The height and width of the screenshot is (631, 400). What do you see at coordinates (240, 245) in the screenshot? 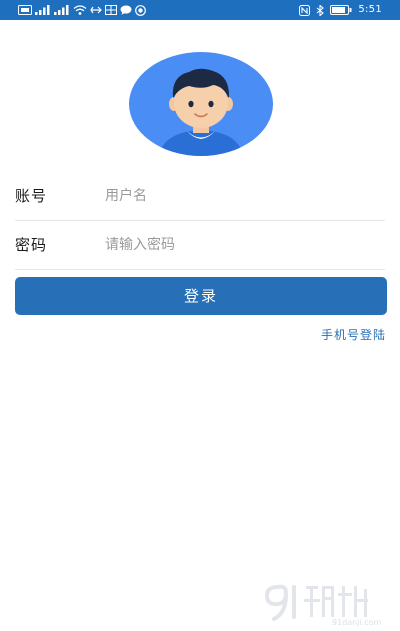
I see `password-input` at bounding box center [240, 245].